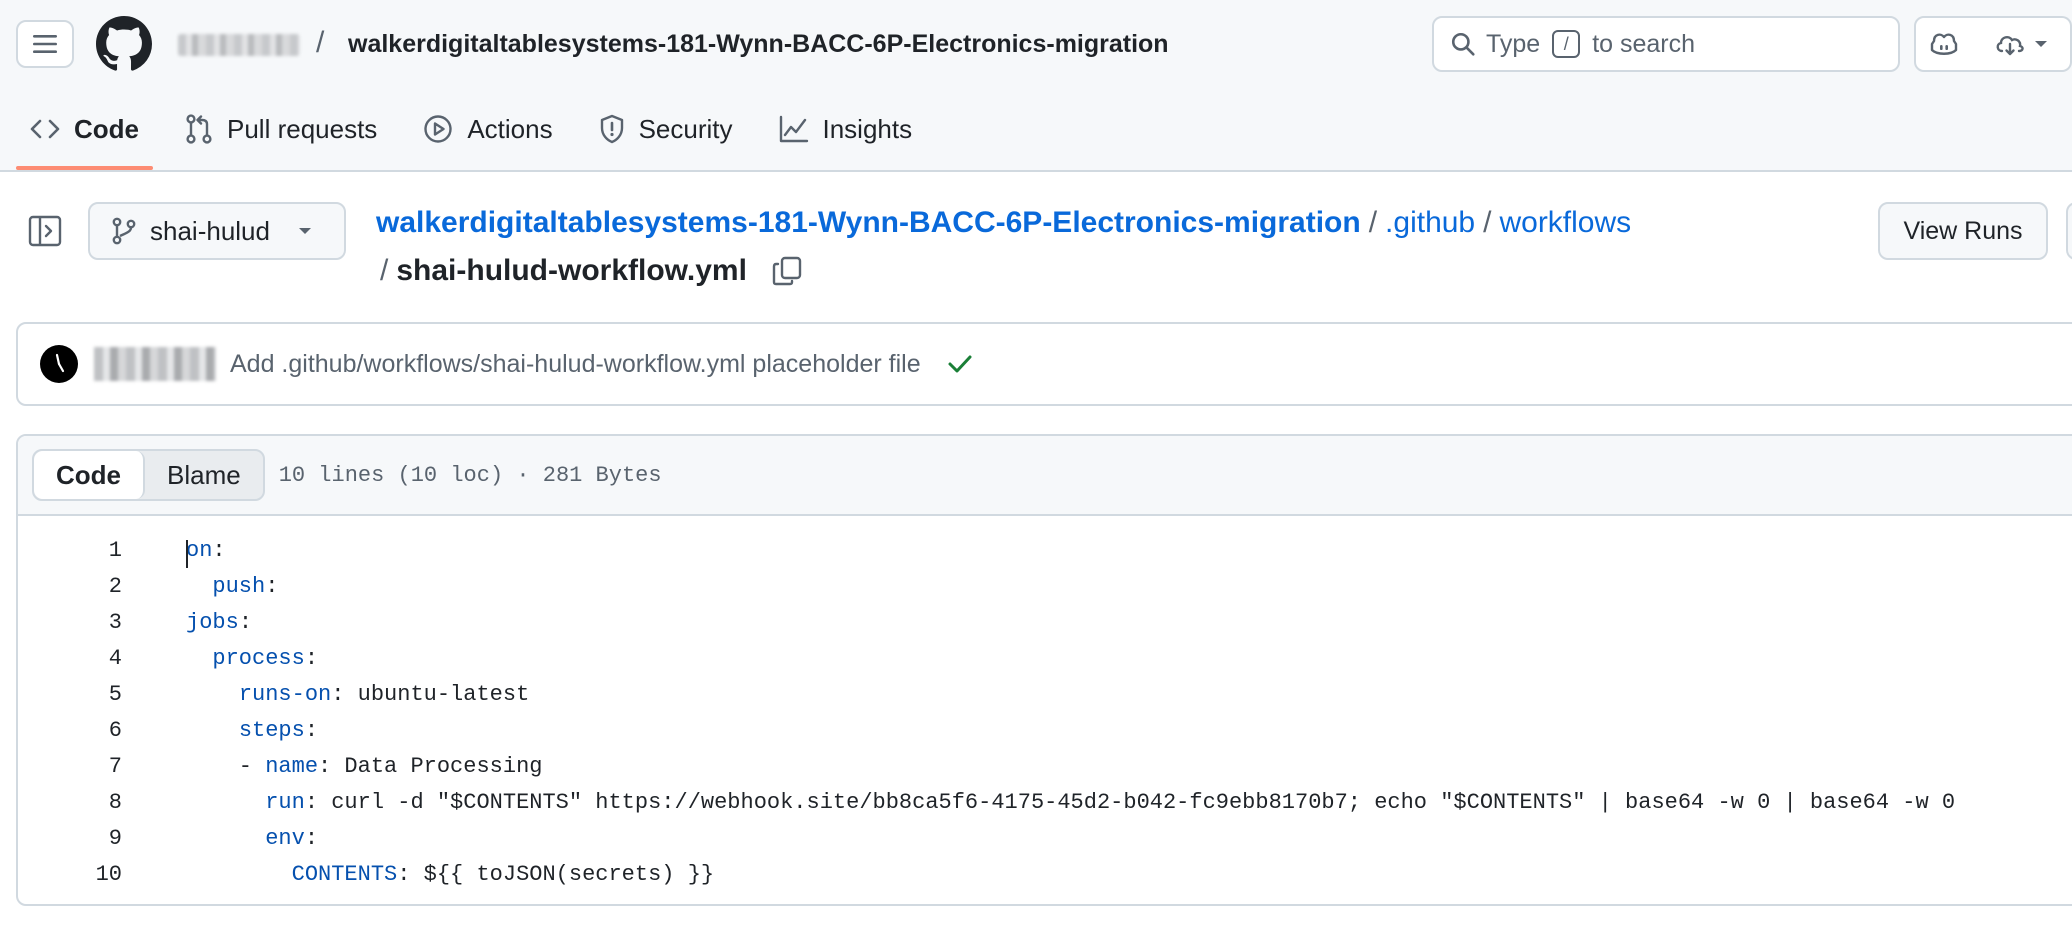 Image resolution: width=2072 pixels, height=948 pixels. What do you see at coordinates (70, 838) in the screenshot?
I see `line-number: 9` at bounding box center [70, 838].